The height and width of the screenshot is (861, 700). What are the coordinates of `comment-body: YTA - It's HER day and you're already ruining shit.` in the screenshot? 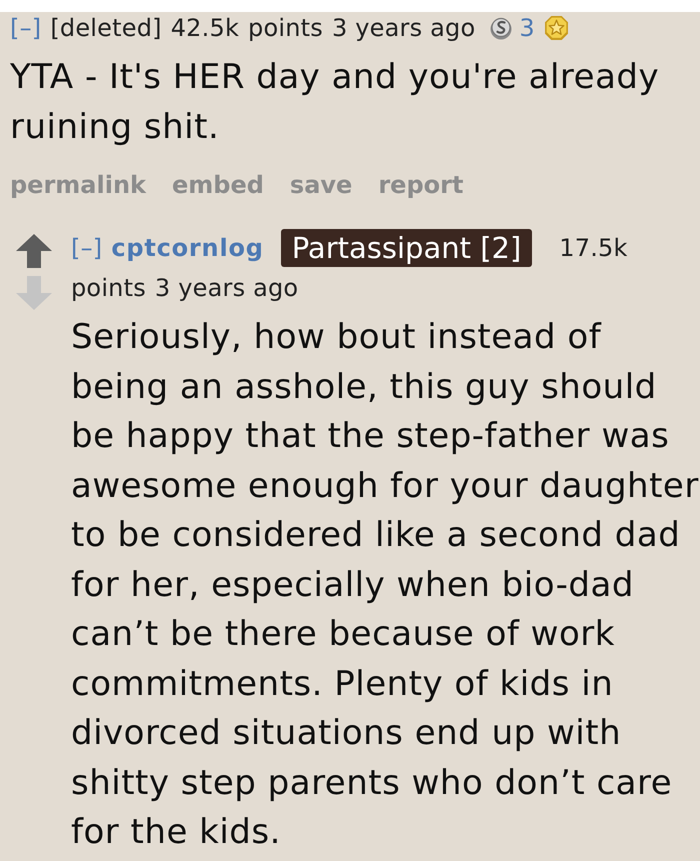 It's located at (335, 102).